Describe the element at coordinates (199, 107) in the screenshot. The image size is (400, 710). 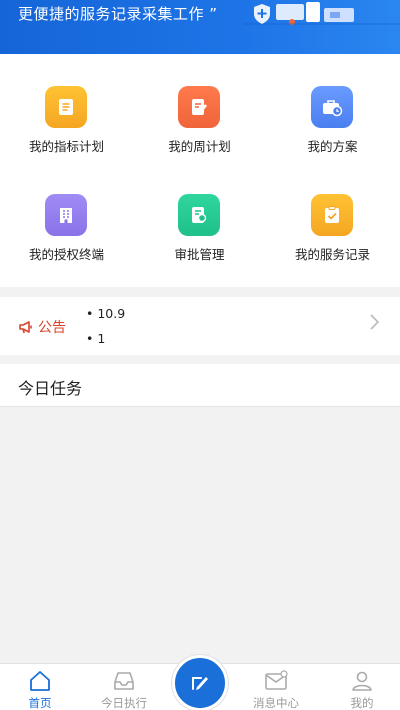
I see `edit-note-icon` at that location.